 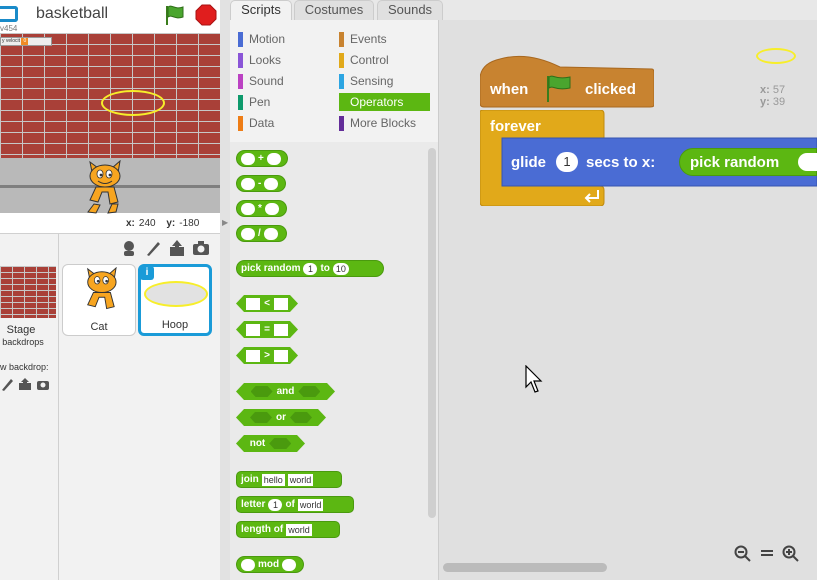 I want to click on tab-sounds: Sounds, so click(x=410, y=10).